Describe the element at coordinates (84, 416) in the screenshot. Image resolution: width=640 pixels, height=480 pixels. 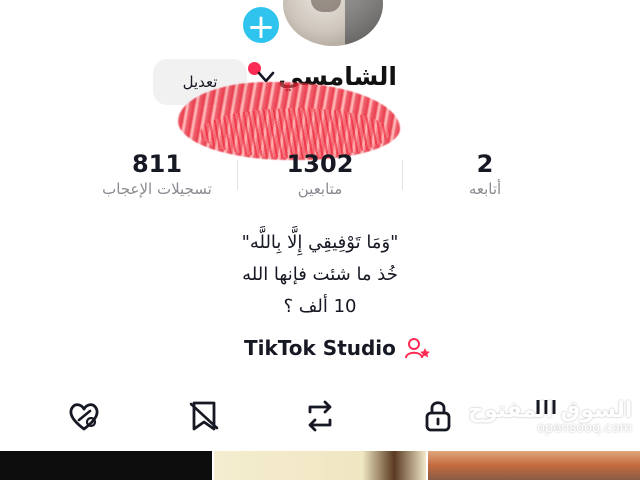
I see `liked-heart-icon` at that location.